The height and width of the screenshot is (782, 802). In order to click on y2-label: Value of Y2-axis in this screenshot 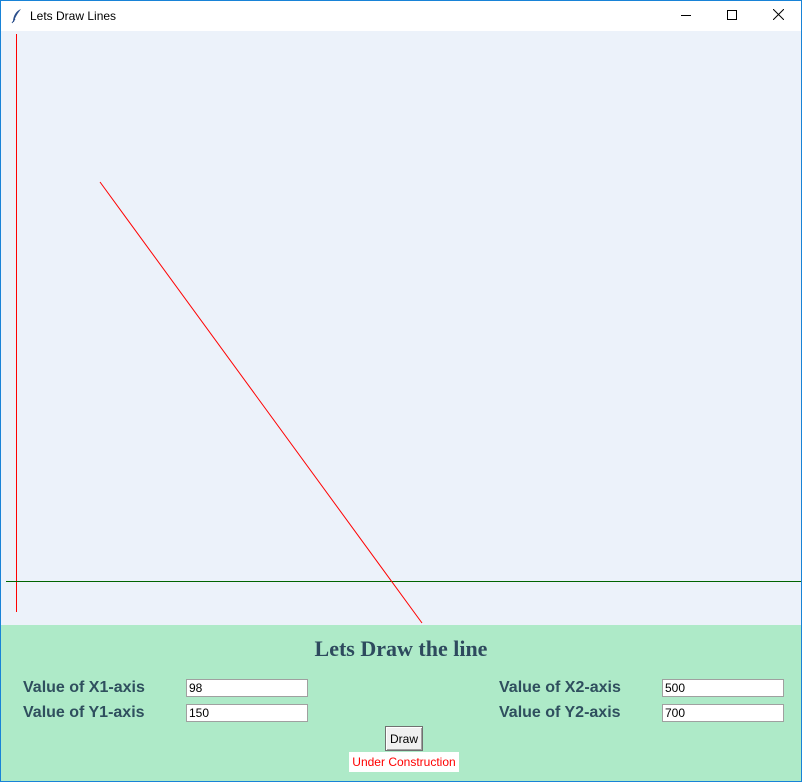, I will do `click(560, 712)`.